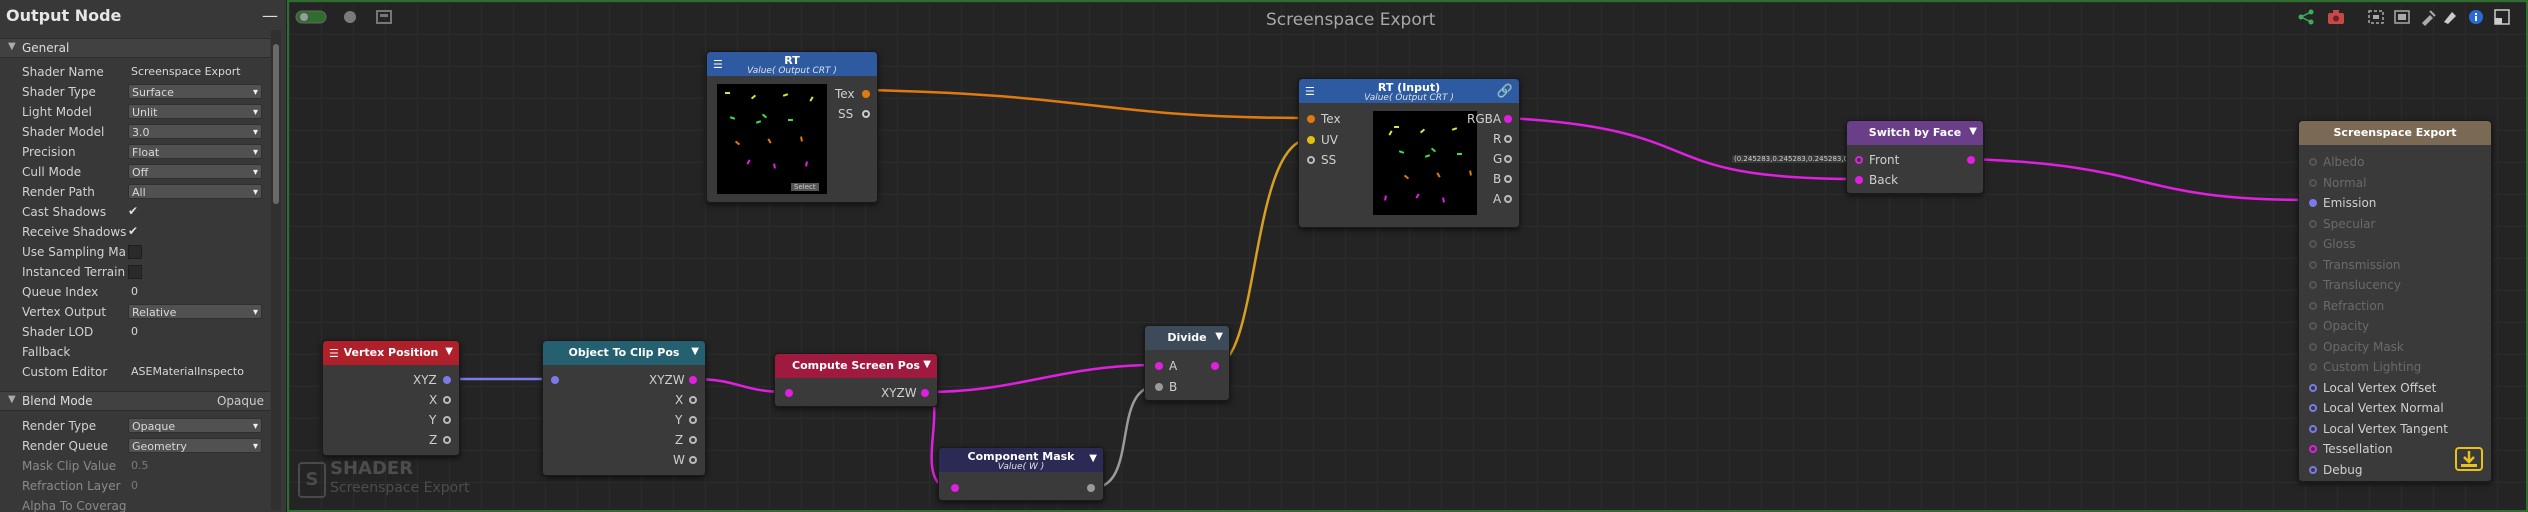 The height and width of the screenshot is (512, 2528). Describe the element at coordinates (195, 171) in the screenshot. I see `property-dropdown: Off` at that location.